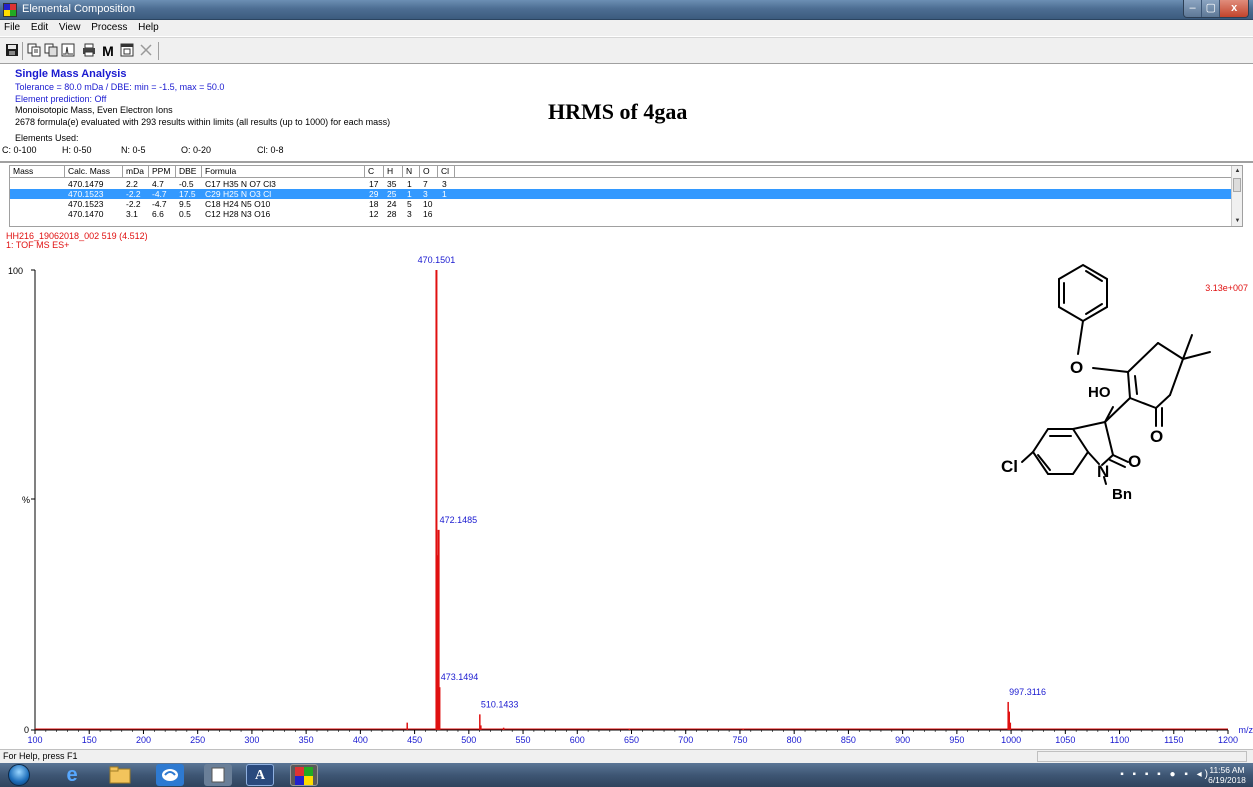  What do you see at coordinates (19, 775) in the screenshot?
I see `start-button-icon` at bounding box center [19, 775].